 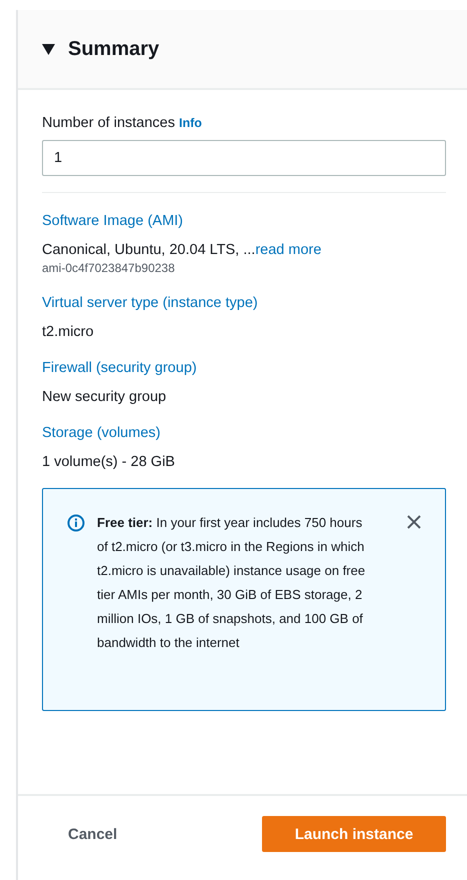 I want to click on detail-label: Software Image (AMI), so click(x=113, y=221).